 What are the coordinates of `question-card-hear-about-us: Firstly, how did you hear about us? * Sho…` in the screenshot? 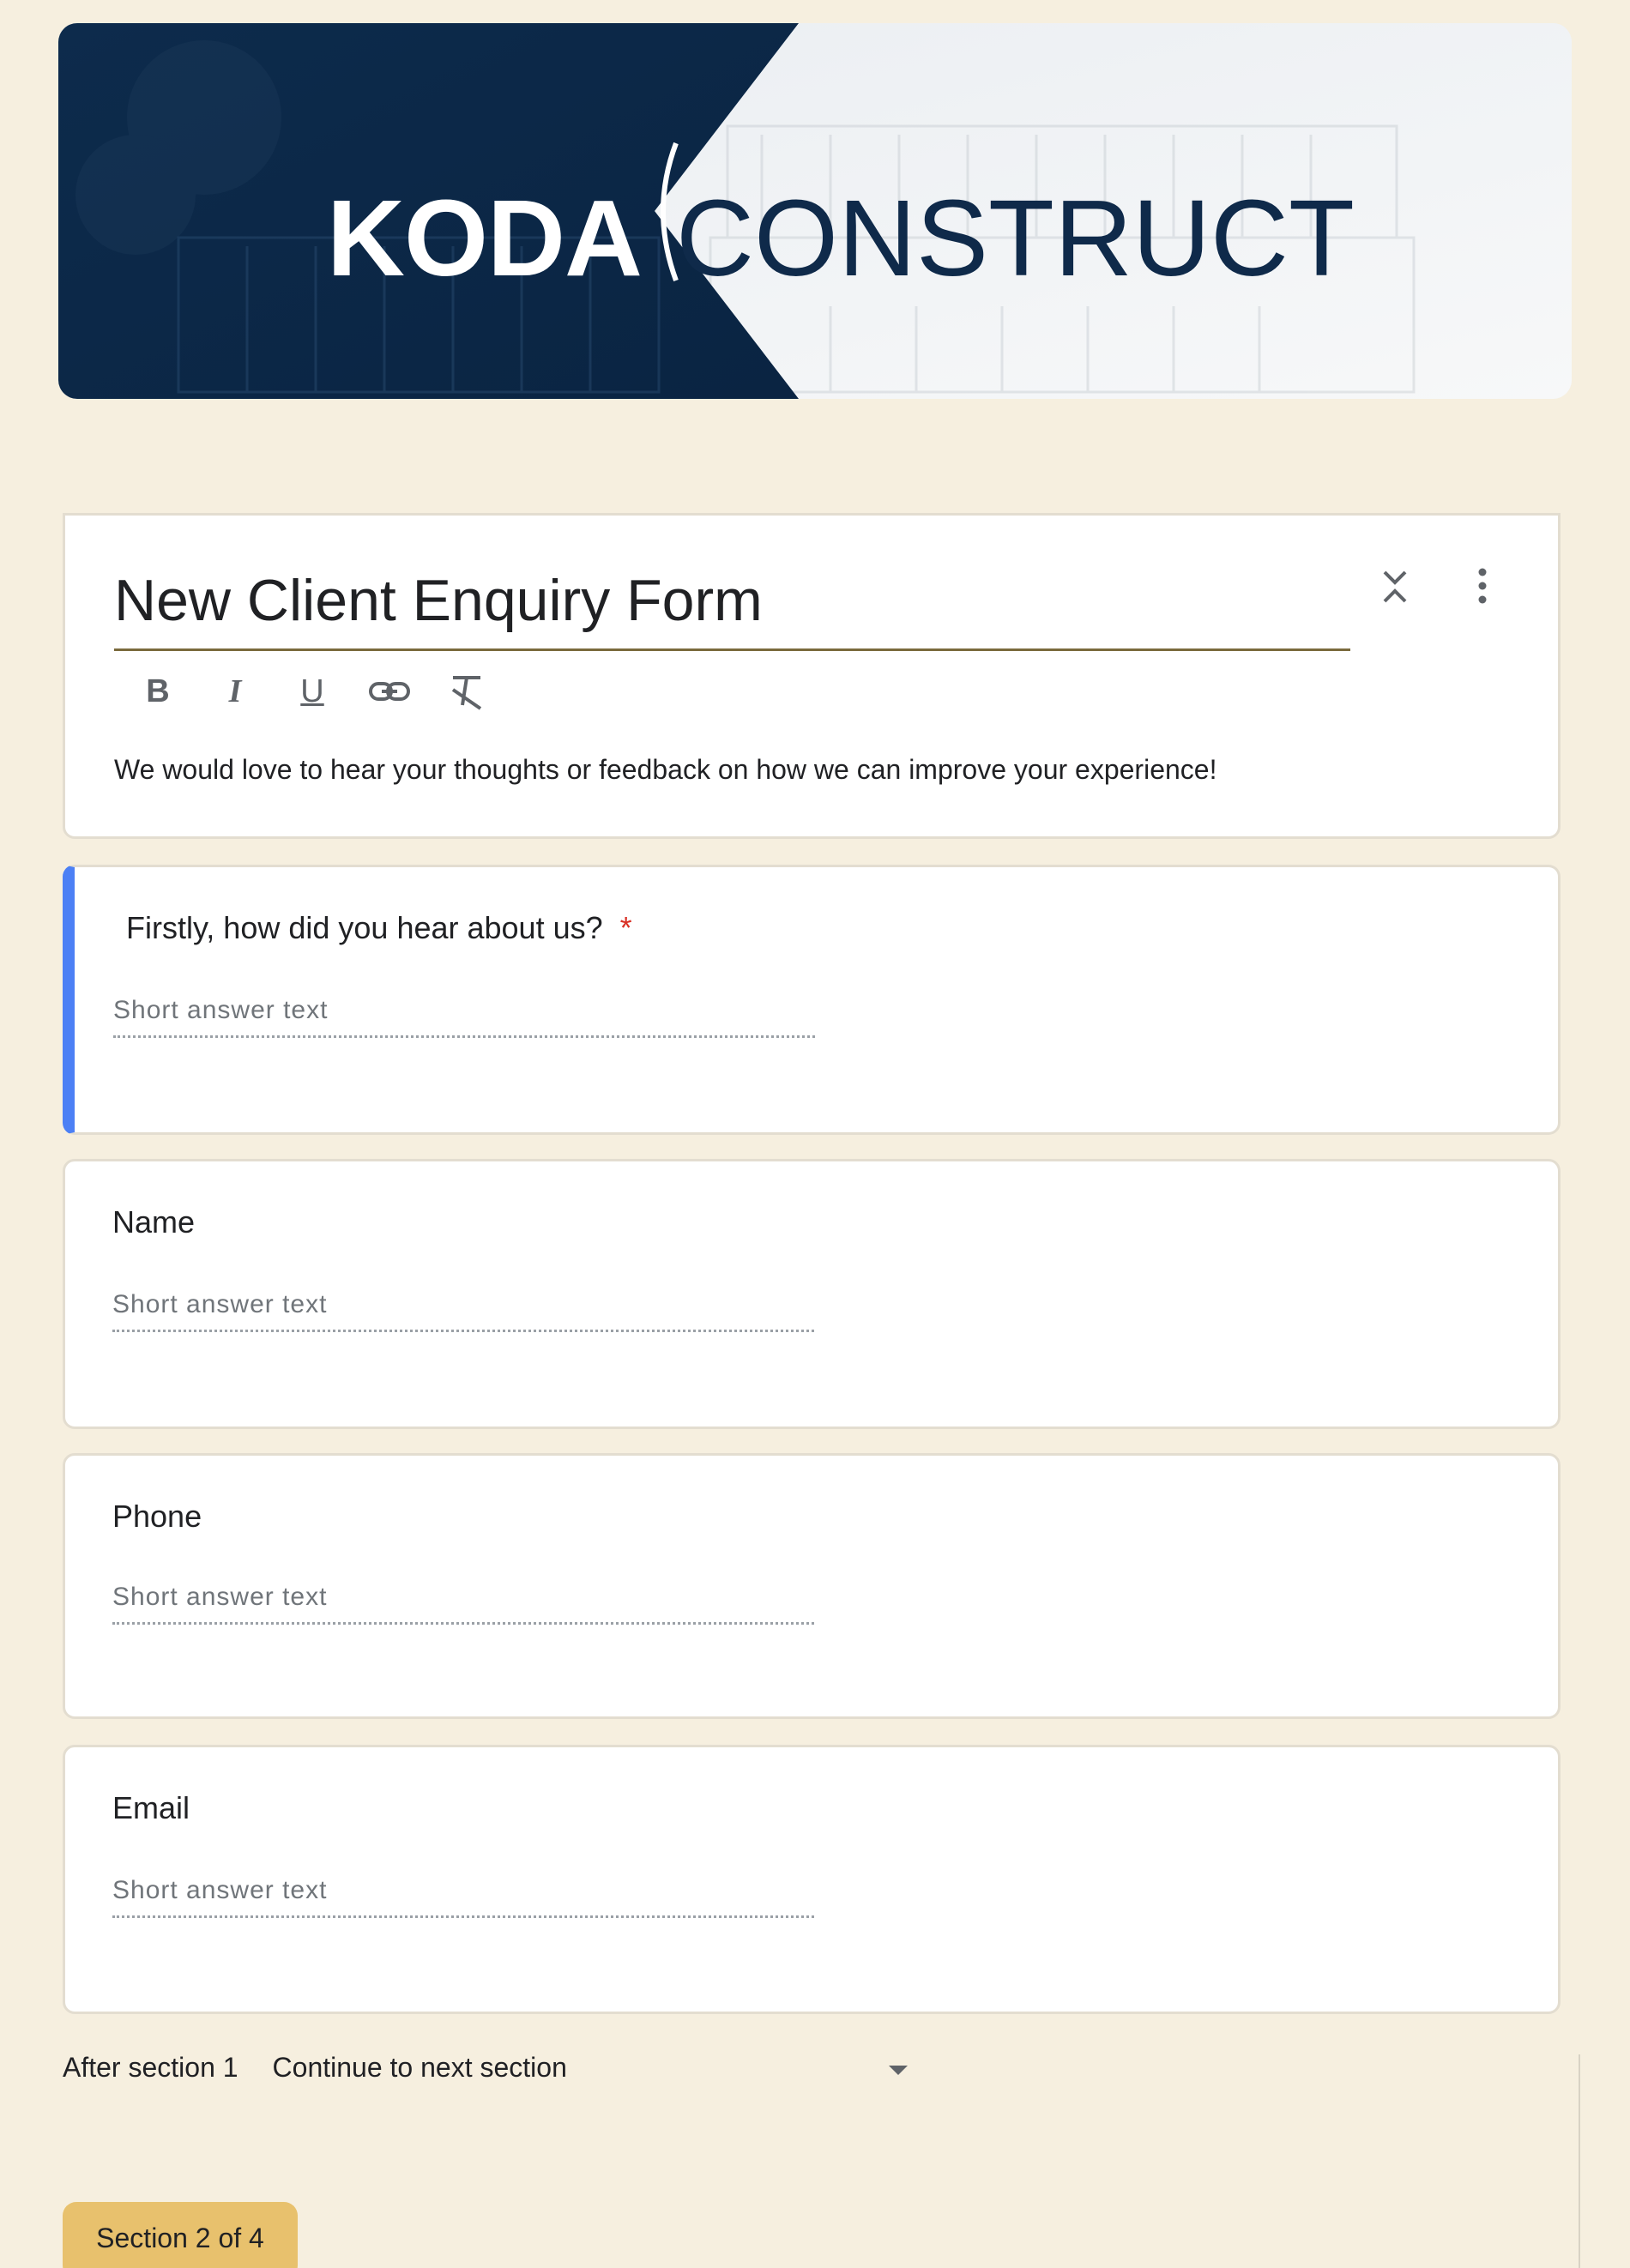 It's located at (812, 1000).